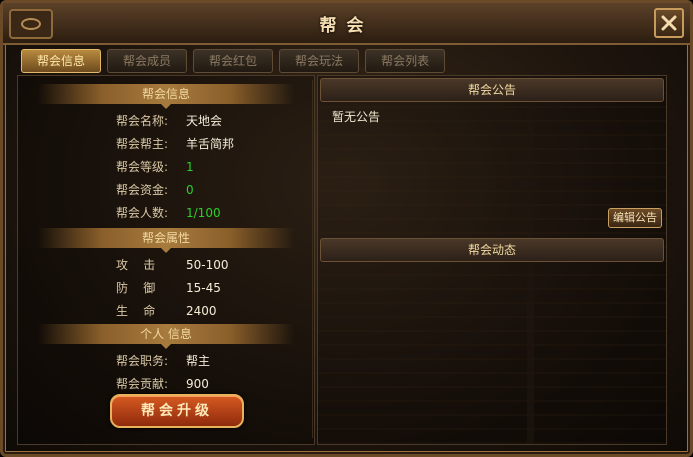 Image resolution: width=693 pixels, height=457 pixels. Describe the element at coordinates (142, 144) in the screenshot. I see `info-label: 帮会帮主:` at that location.